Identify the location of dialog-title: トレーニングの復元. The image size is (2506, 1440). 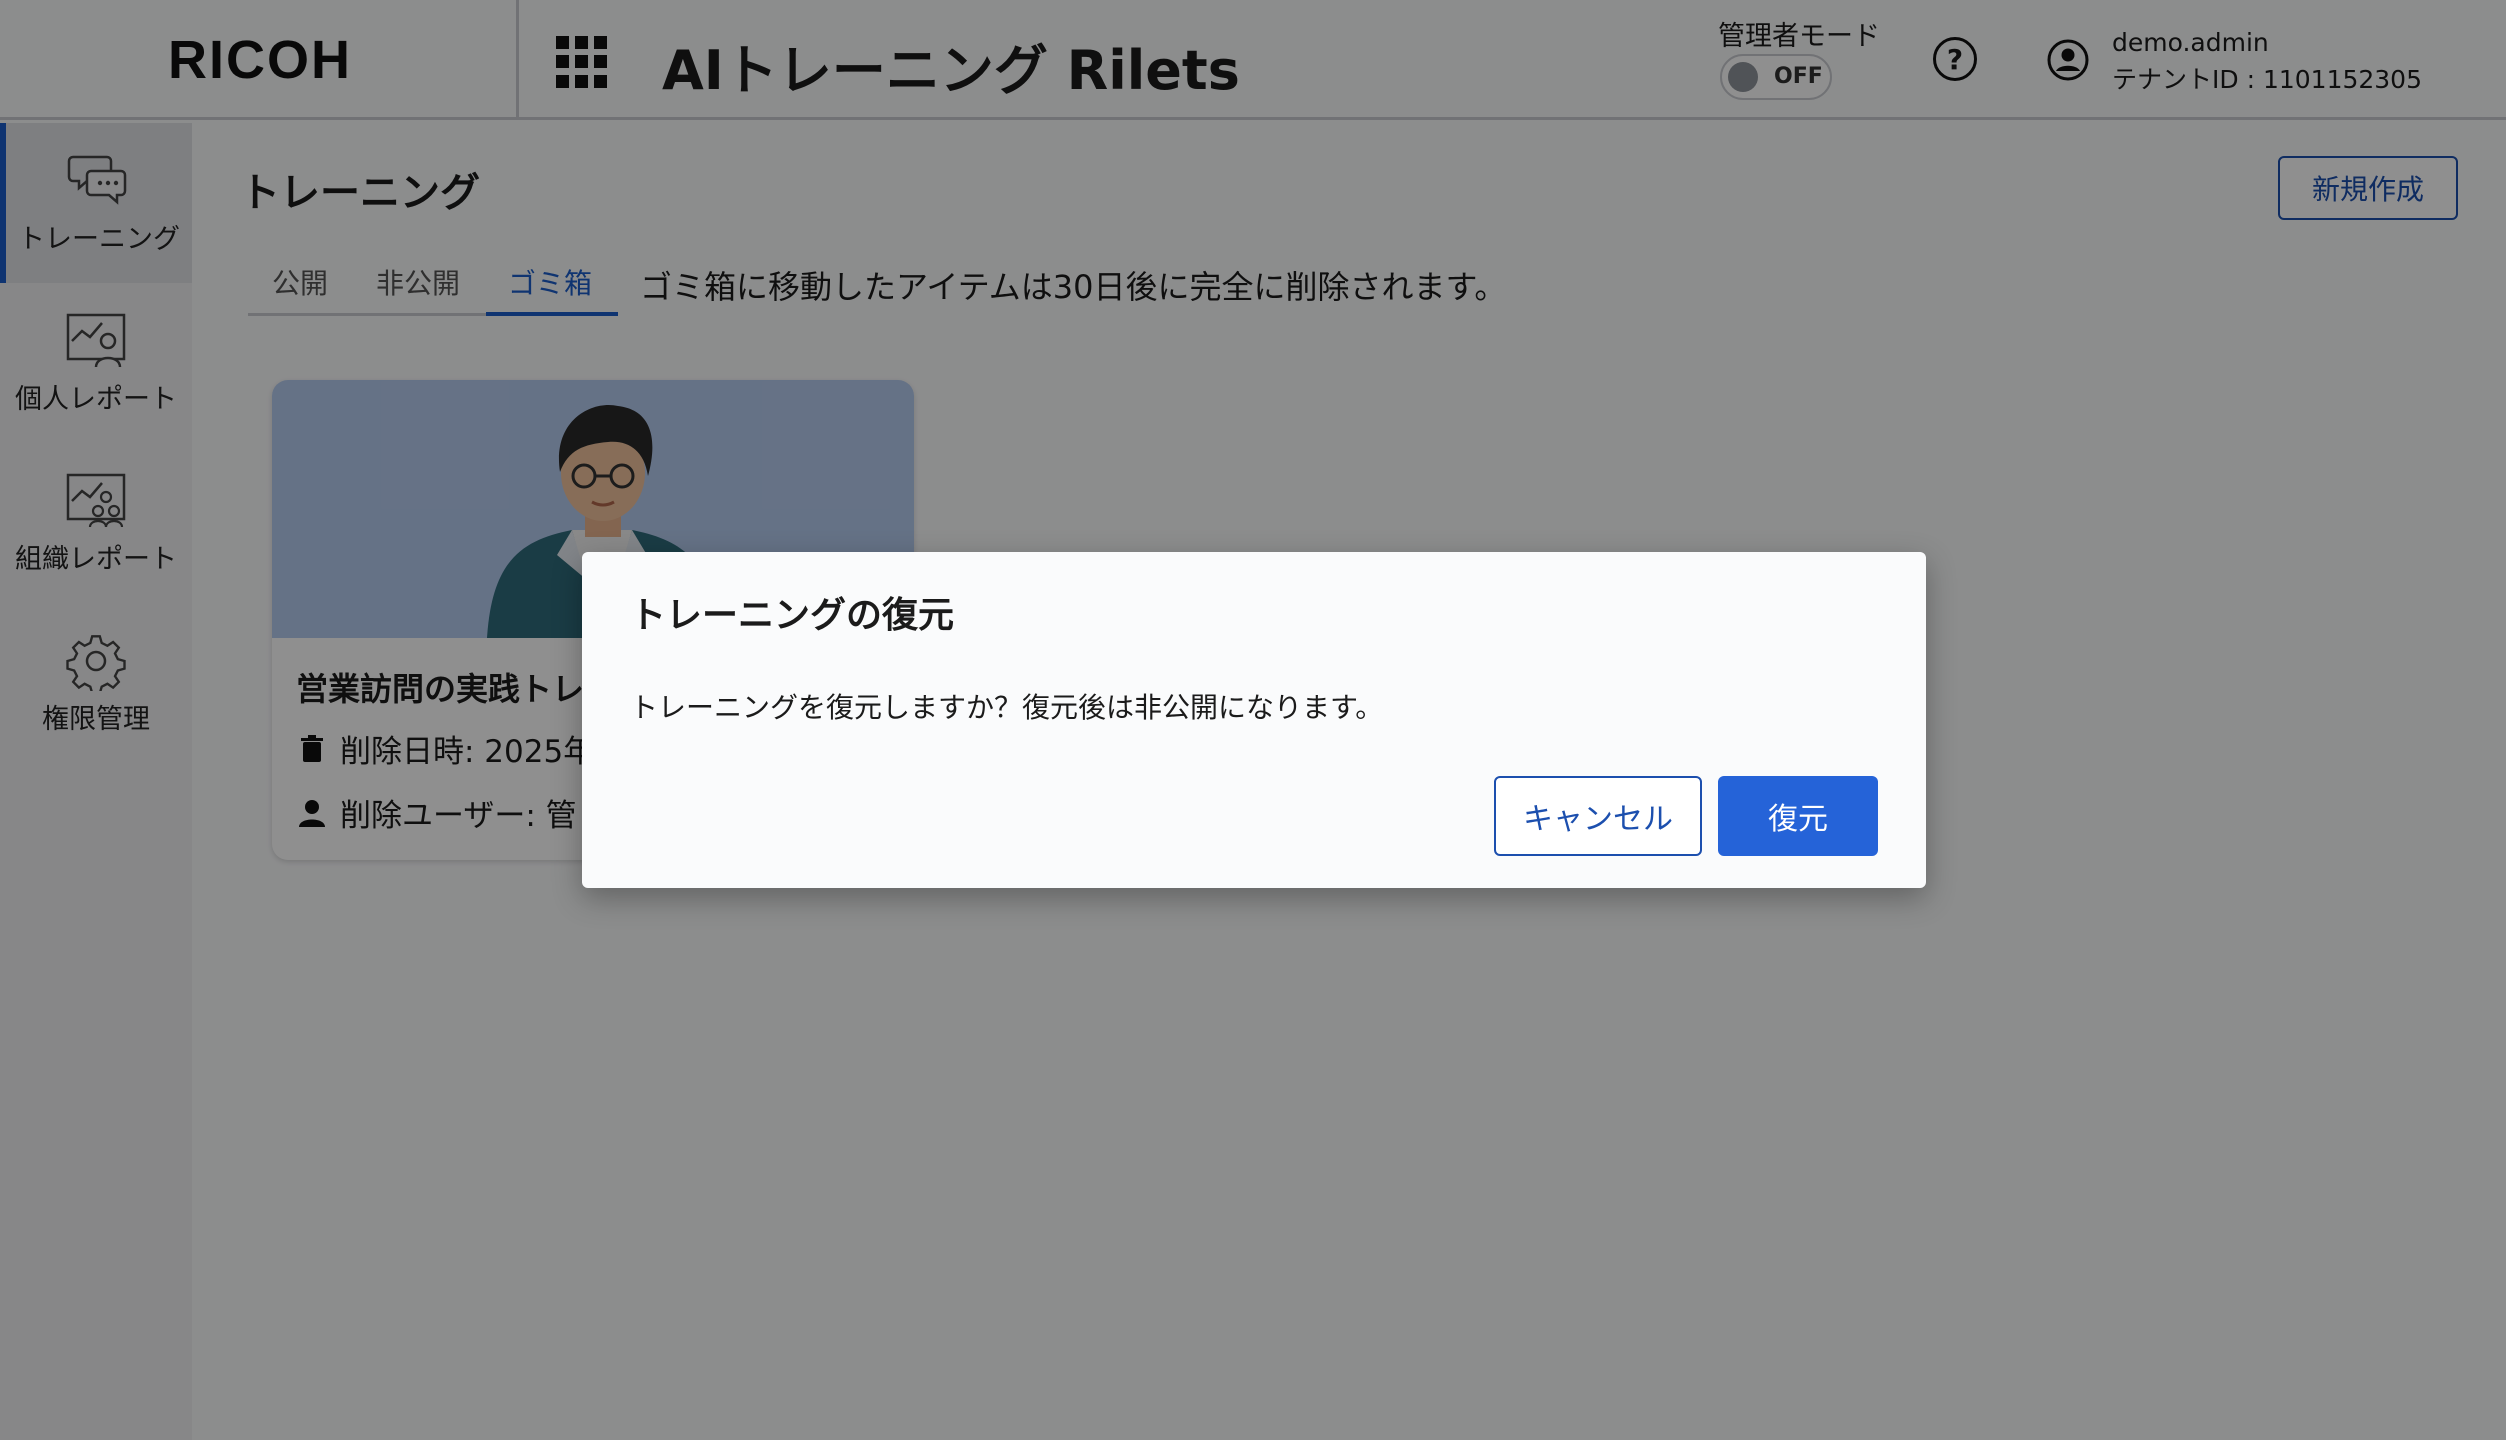
(792, 615).